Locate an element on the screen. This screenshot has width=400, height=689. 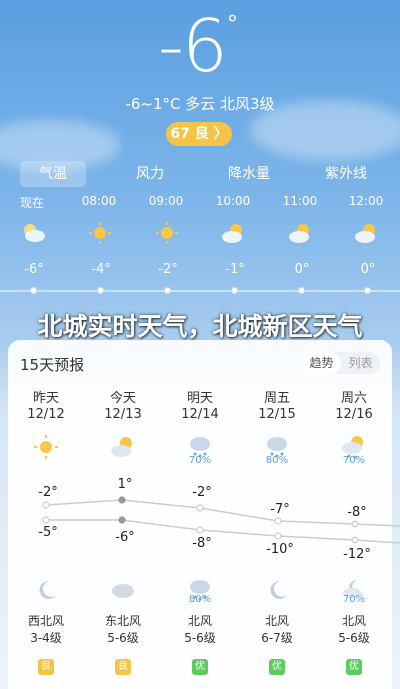
precip-chance: 80% is located at coordinates (277, 460).